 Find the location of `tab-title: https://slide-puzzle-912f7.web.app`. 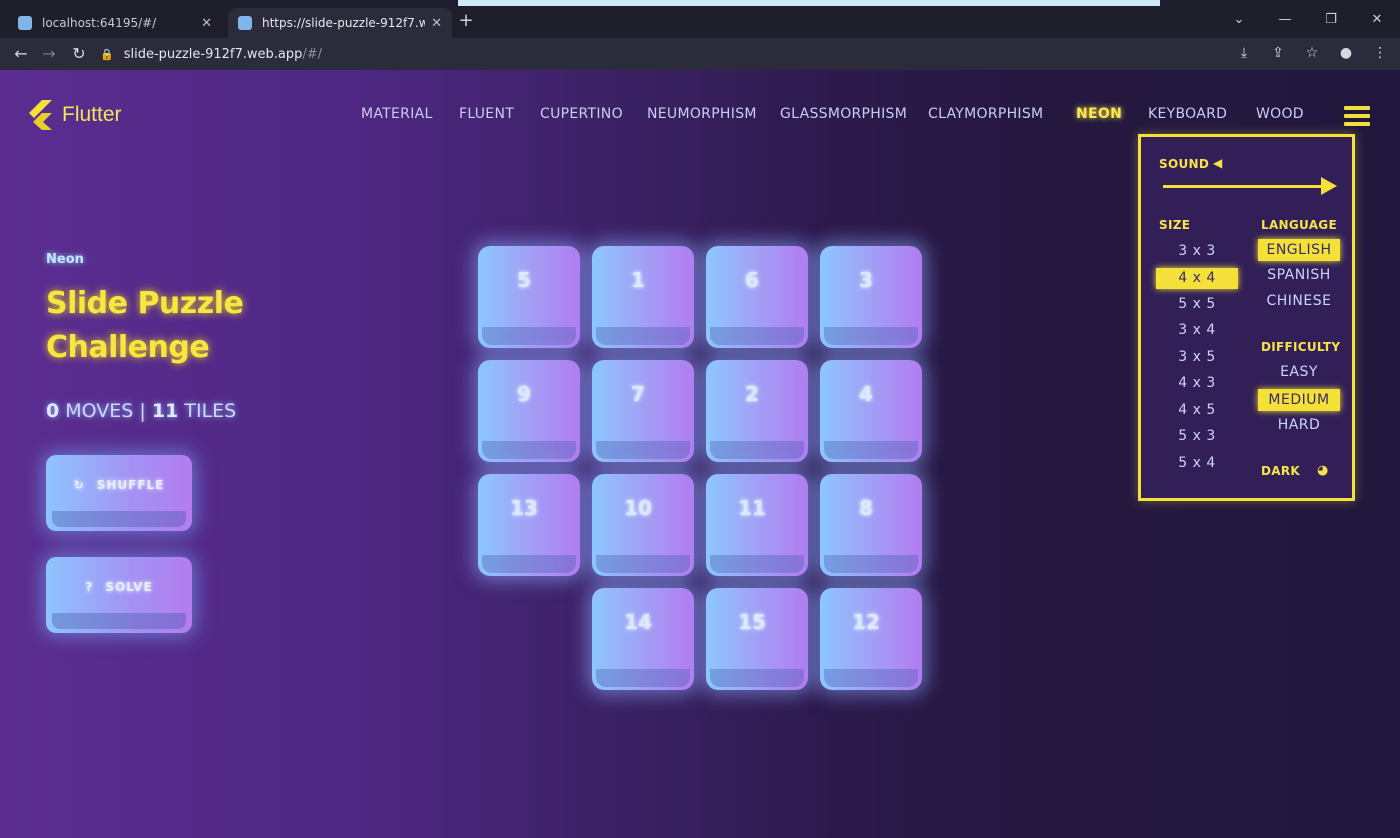

tab-title: https://slide-puzzle-912f7.web.app is located at coordinates (344, 23).